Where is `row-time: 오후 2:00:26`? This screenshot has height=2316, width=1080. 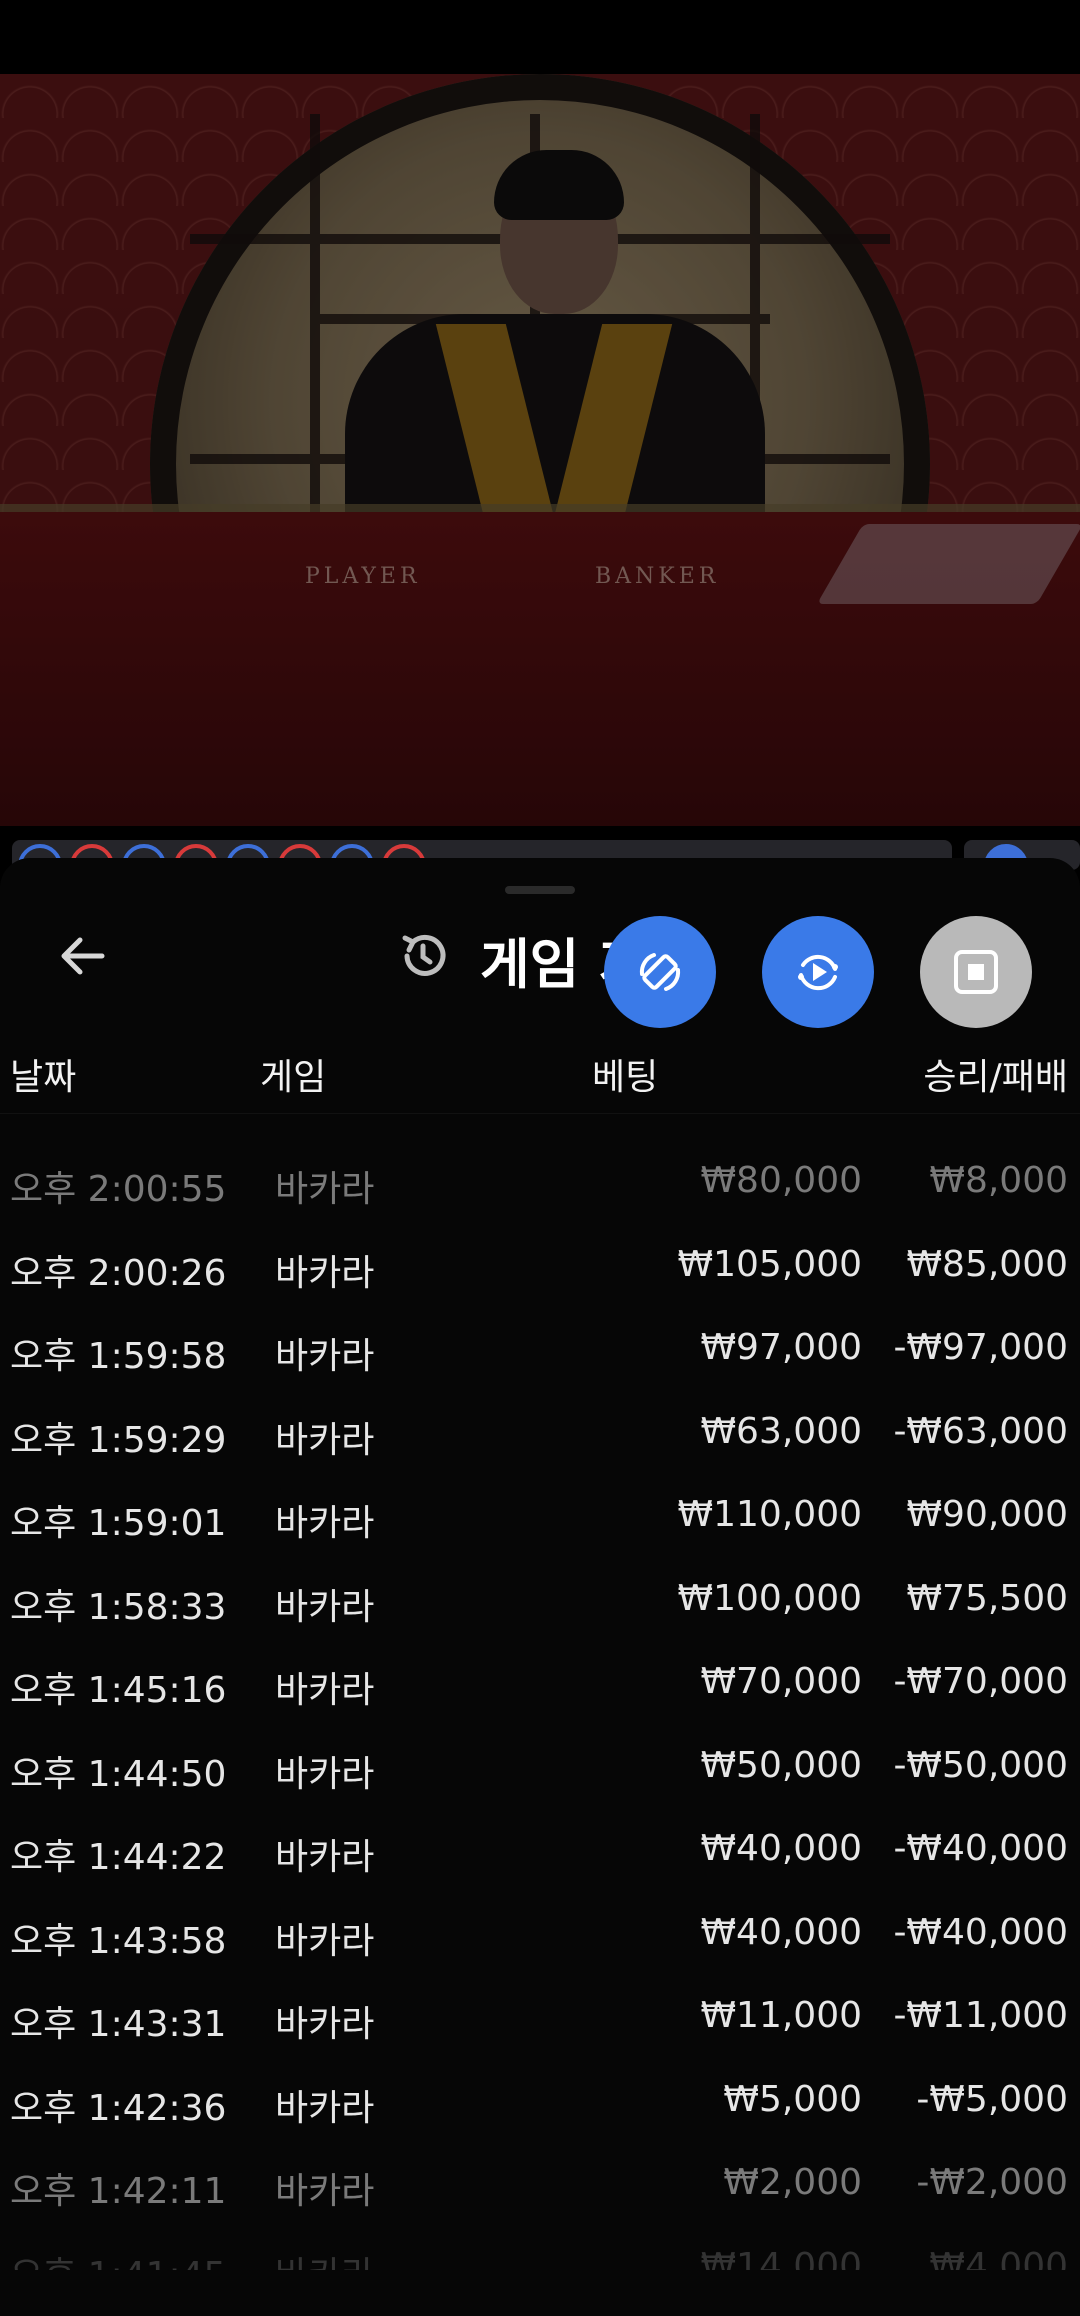 row-time: 오후 2:00:26 is located at coordinates (118, 1273).